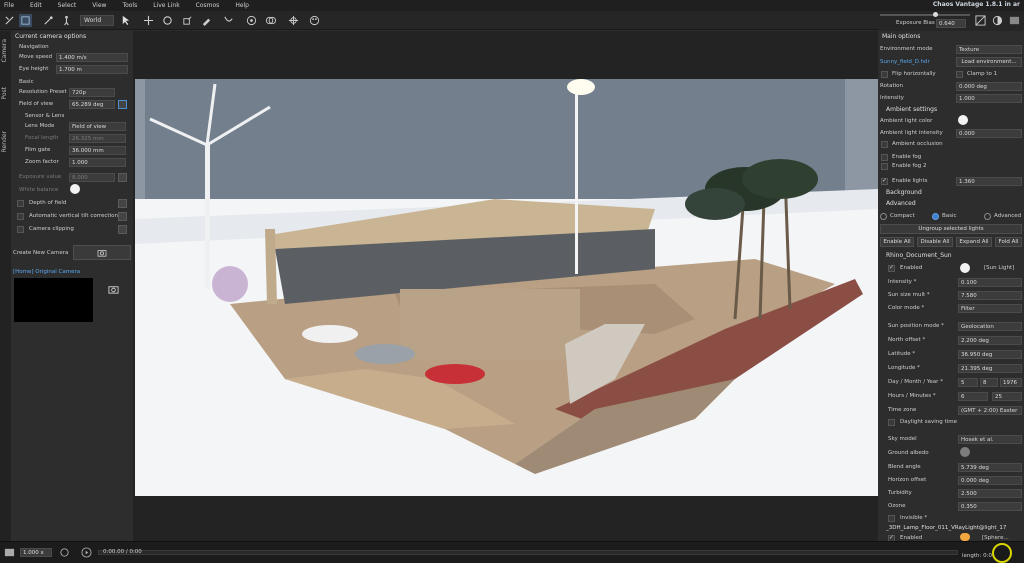  Describe the element at coordinates (122, 203) in the screenshot. I see `dof-settings-button` at that location.